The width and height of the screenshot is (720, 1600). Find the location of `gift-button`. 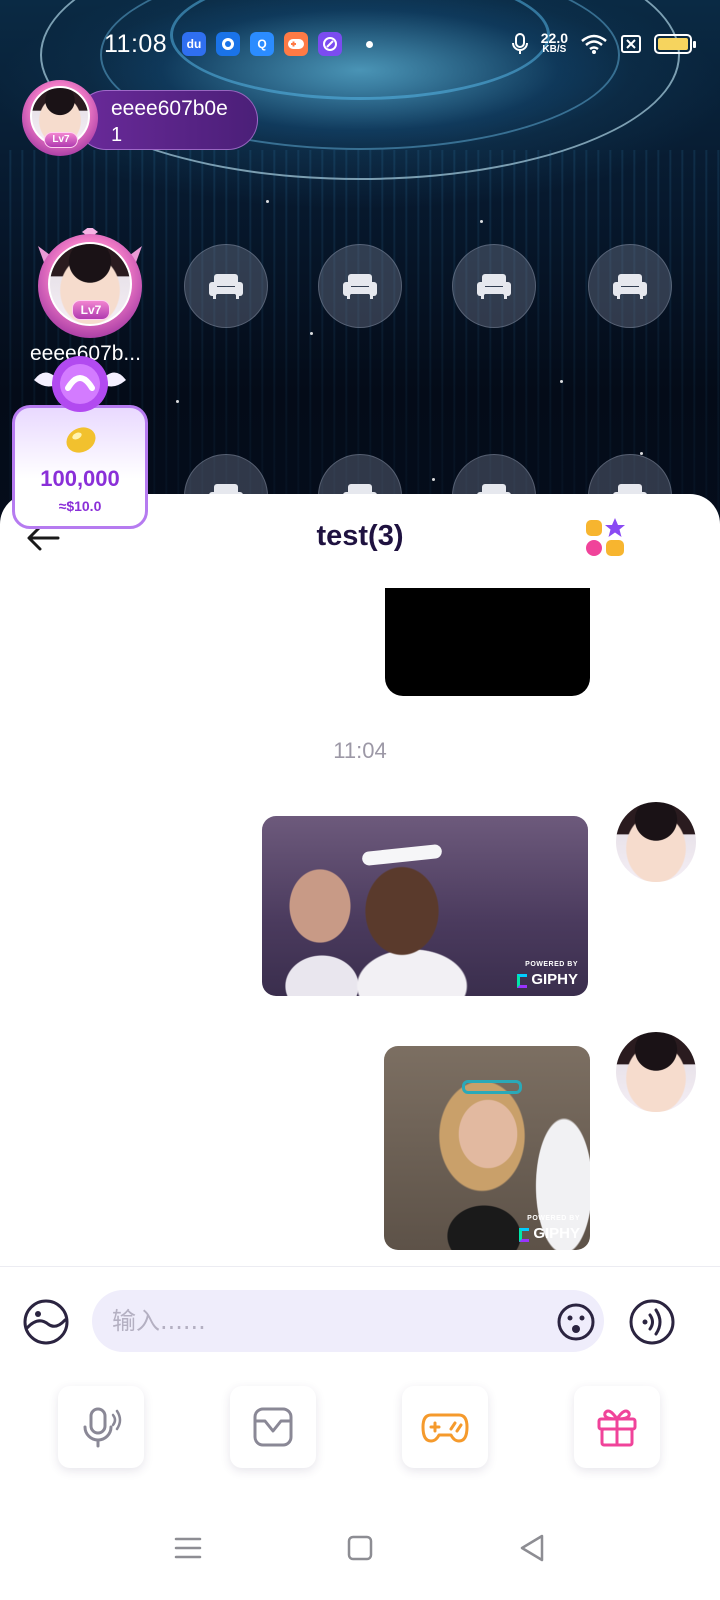

gift-button is located at coordinates (617, 1427).